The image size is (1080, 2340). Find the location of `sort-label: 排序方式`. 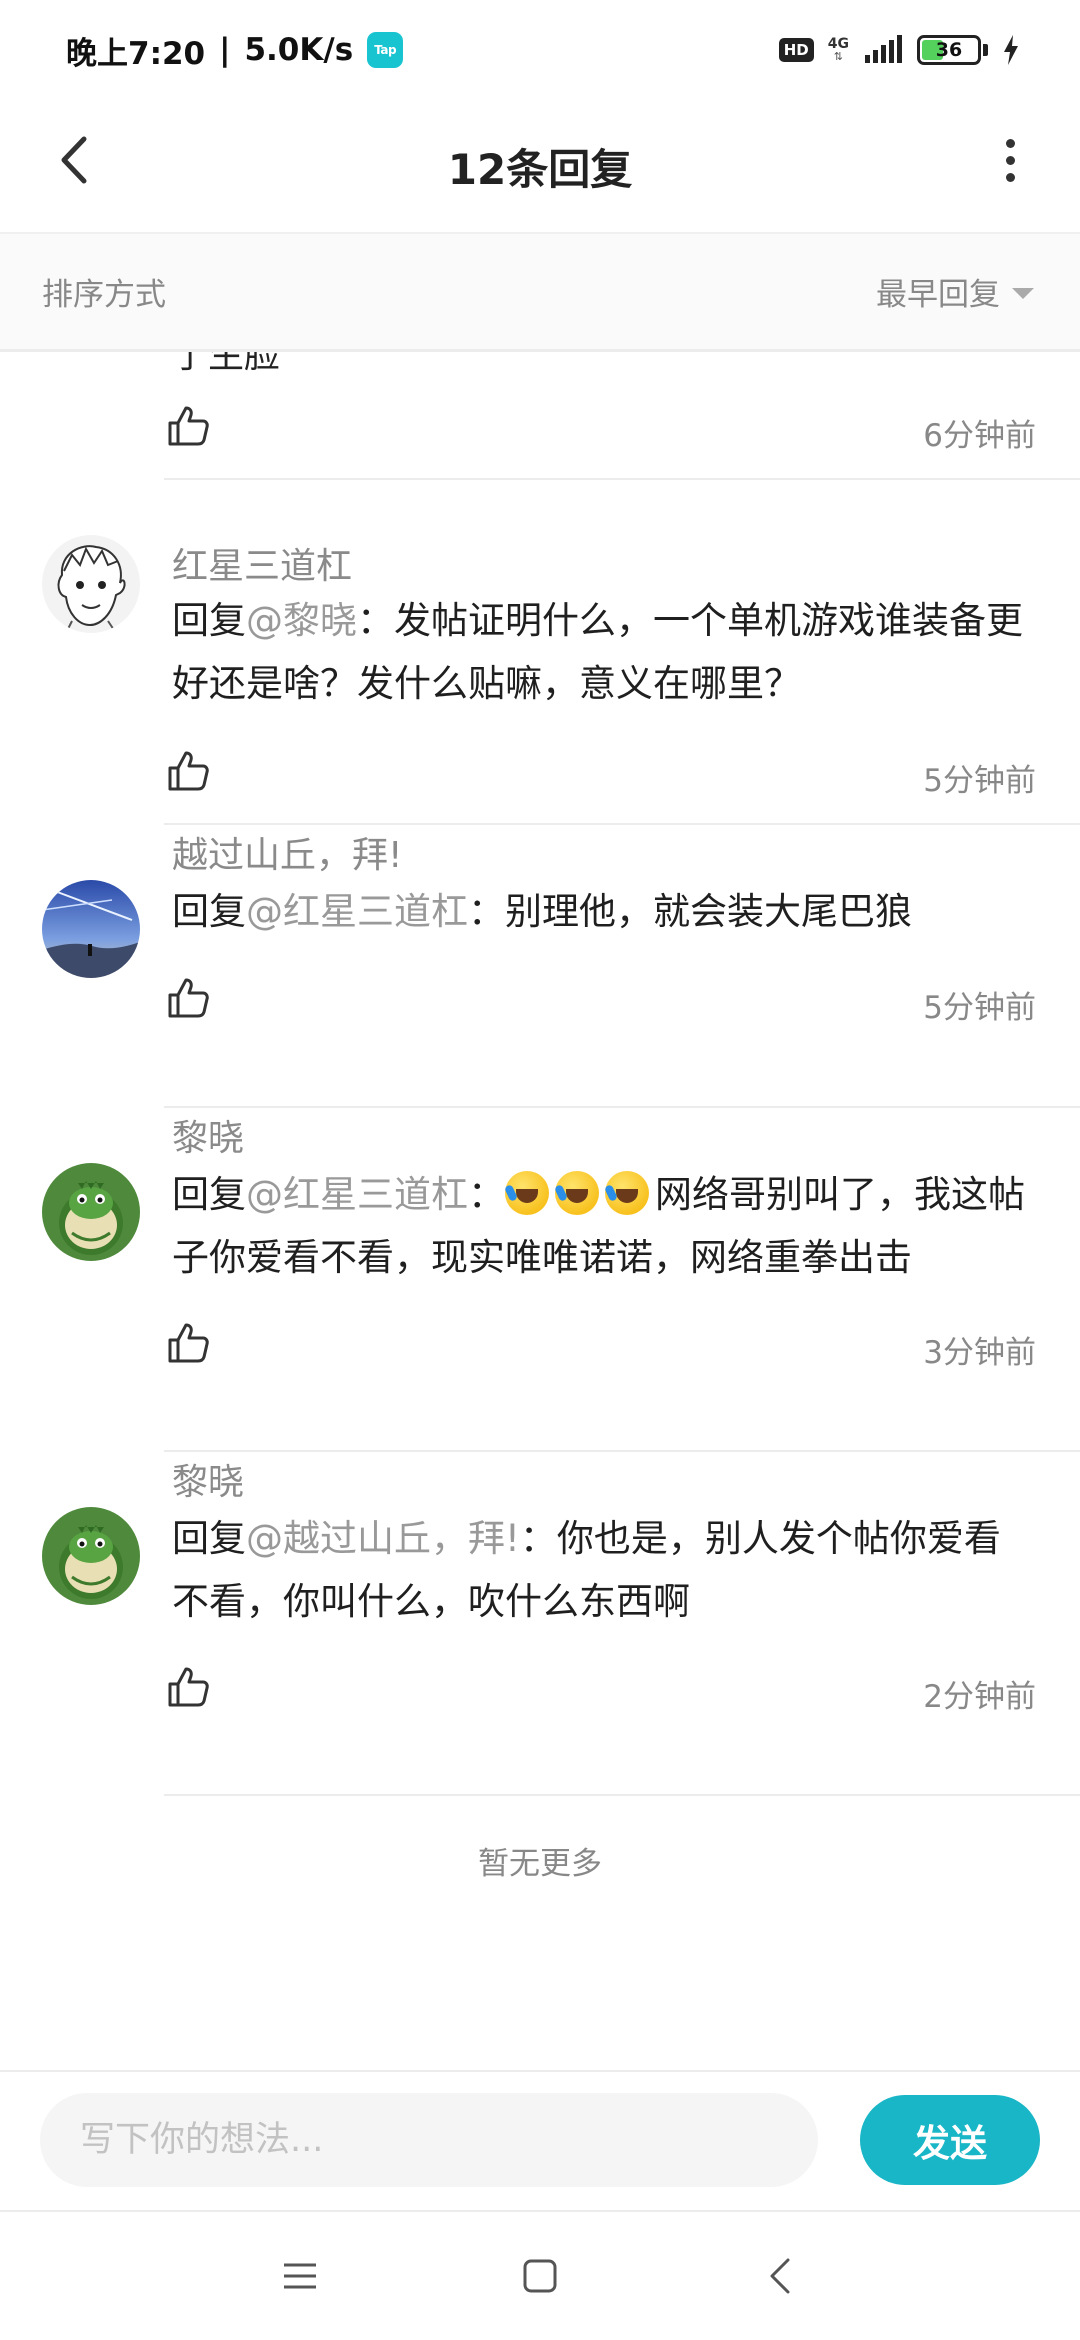

sort-label: 排序方式 is located at coordinates (104, 295).